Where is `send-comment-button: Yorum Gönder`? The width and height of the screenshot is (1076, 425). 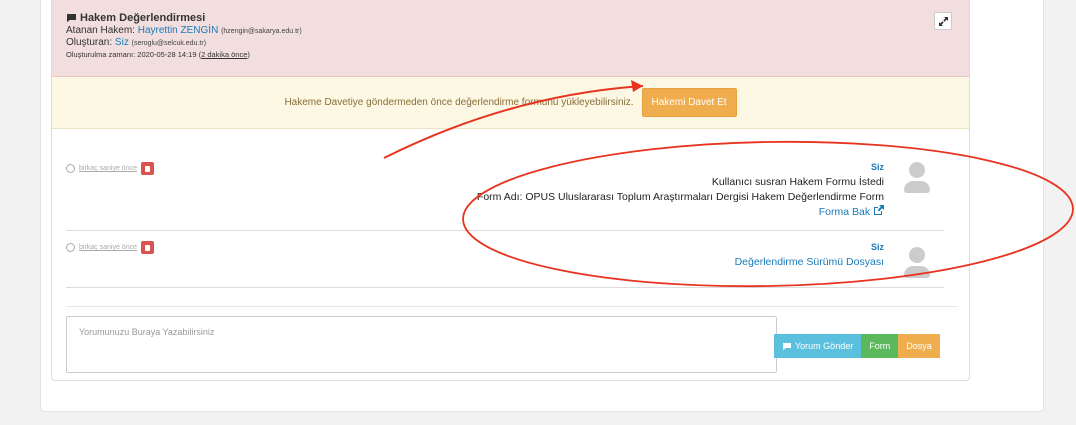
send-comment-button: Yorum Gönder is located at coordinates (818, 346).